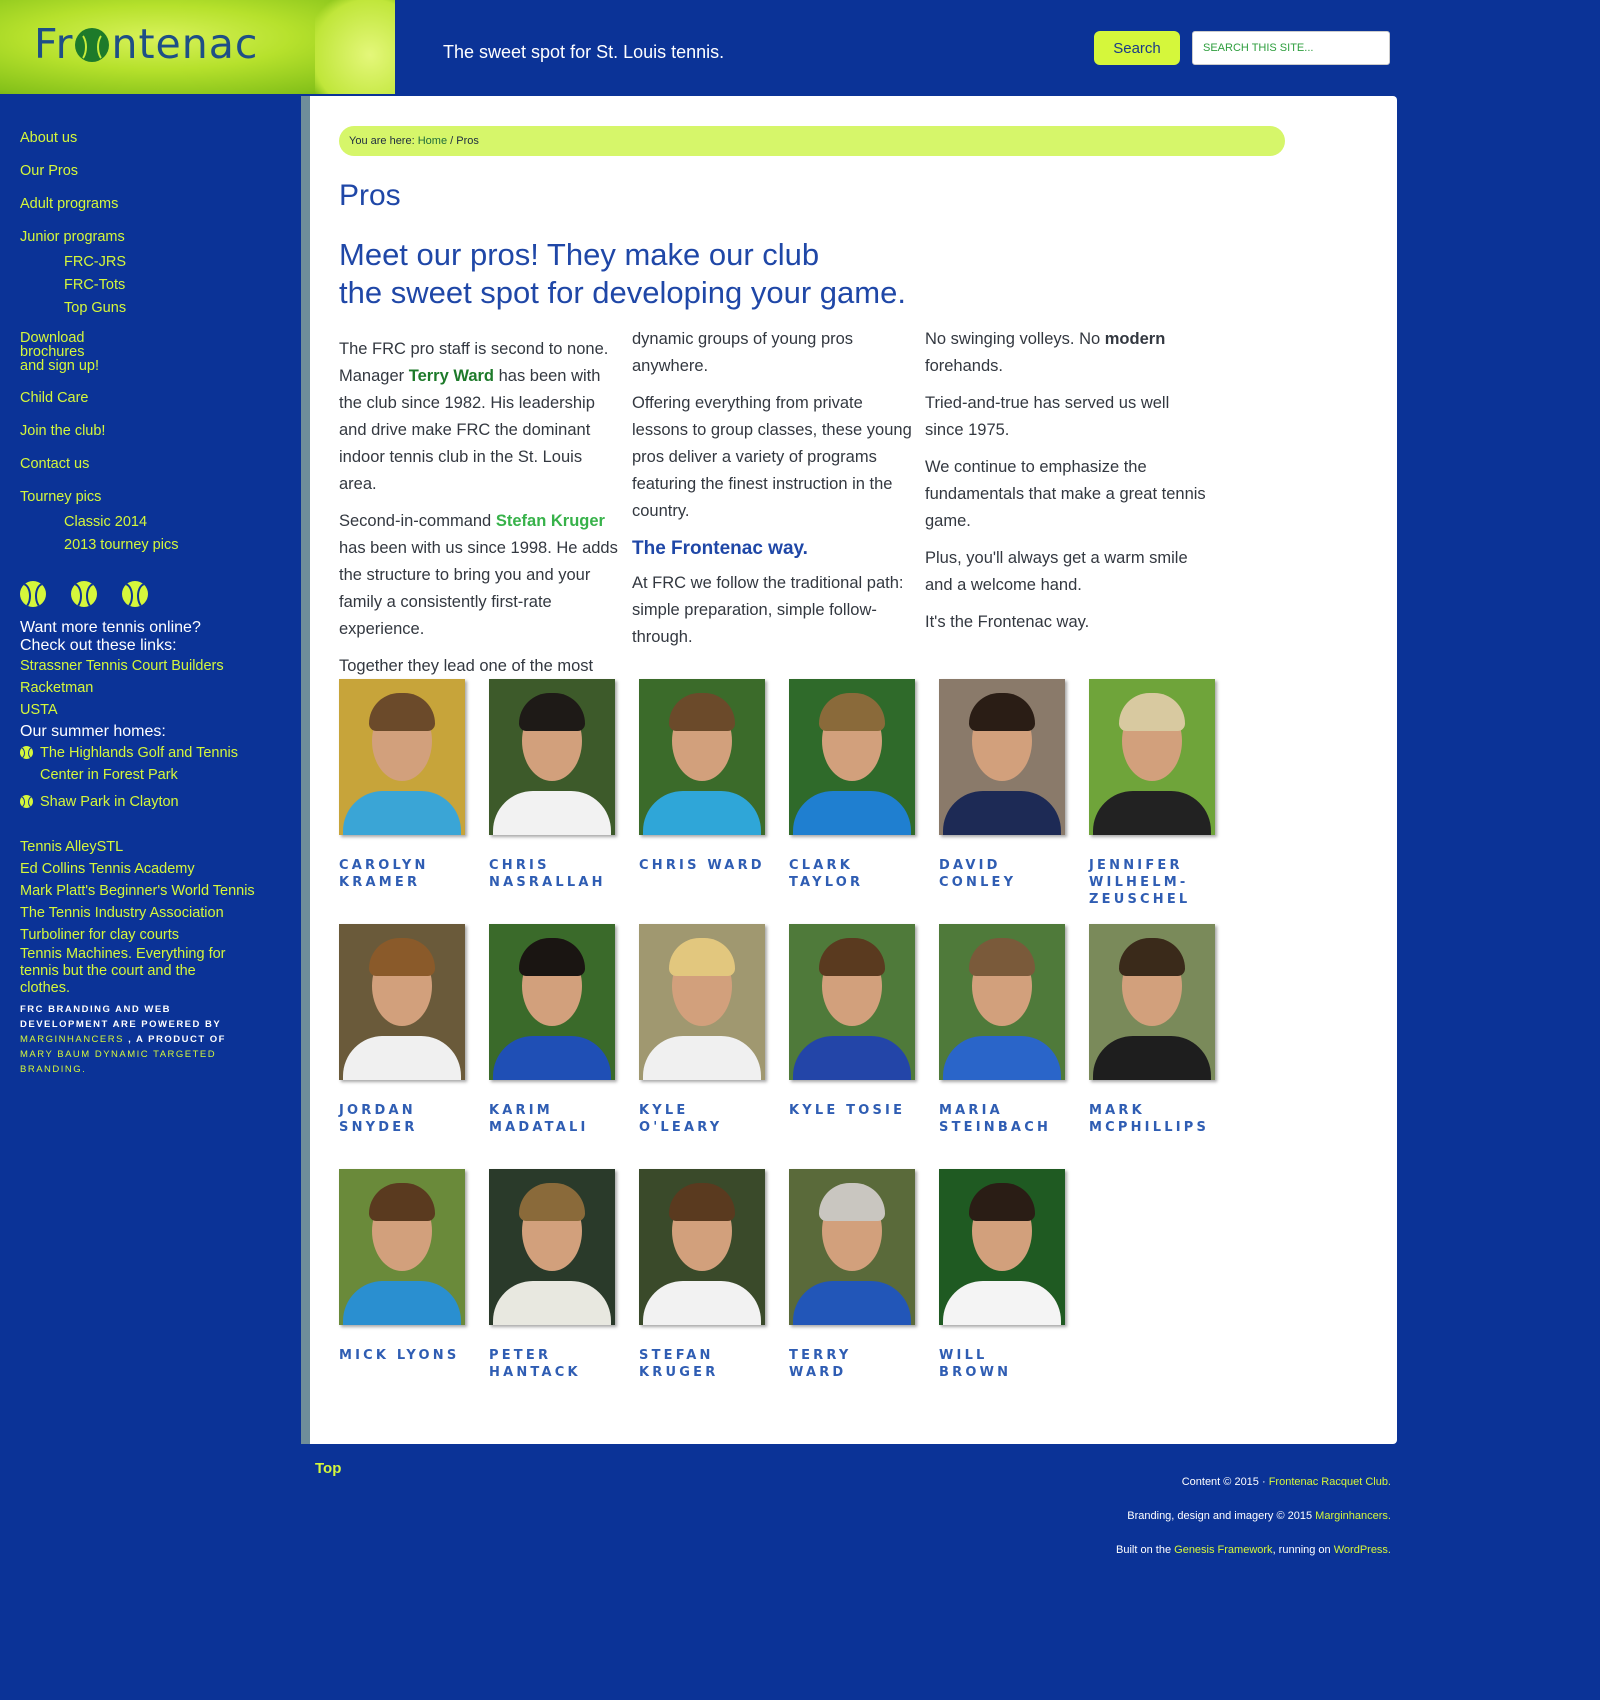 This screenshot has width=1600, height=1700. Describe the element at coordinates (150, 138) in the screenshot. I see `nav-about-us: About us` at that location.